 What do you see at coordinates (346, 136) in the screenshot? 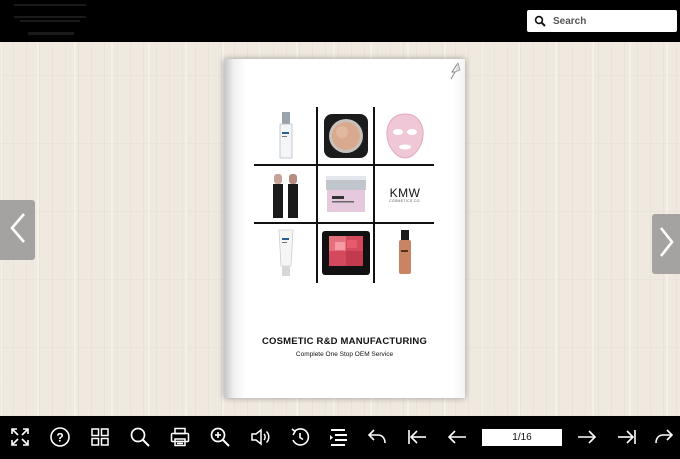
I see `compact-powder` at bounding box center [346, 136].